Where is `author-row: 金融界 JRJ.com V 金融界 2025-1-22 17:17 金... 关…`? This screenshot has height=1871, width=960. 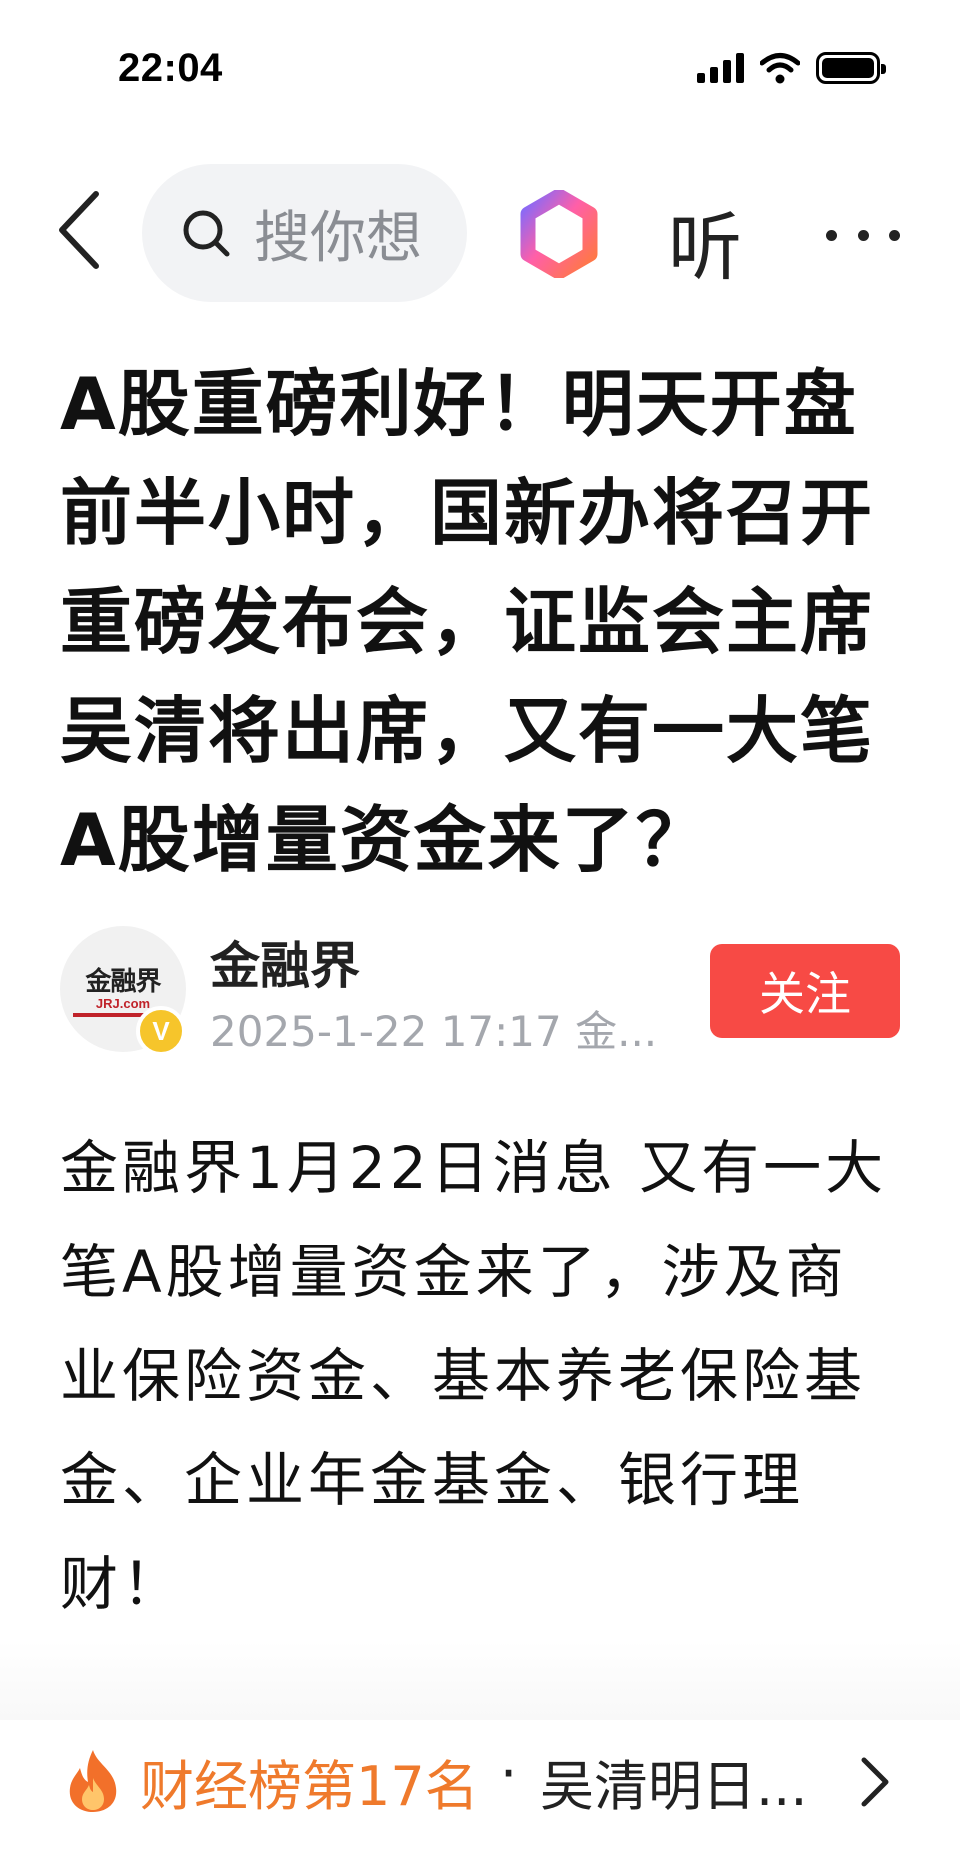 author-row: 金融界 JRJ.com V 金融界 2025-1-22 17:17 金... 关… is located at coordinates (480, 991).